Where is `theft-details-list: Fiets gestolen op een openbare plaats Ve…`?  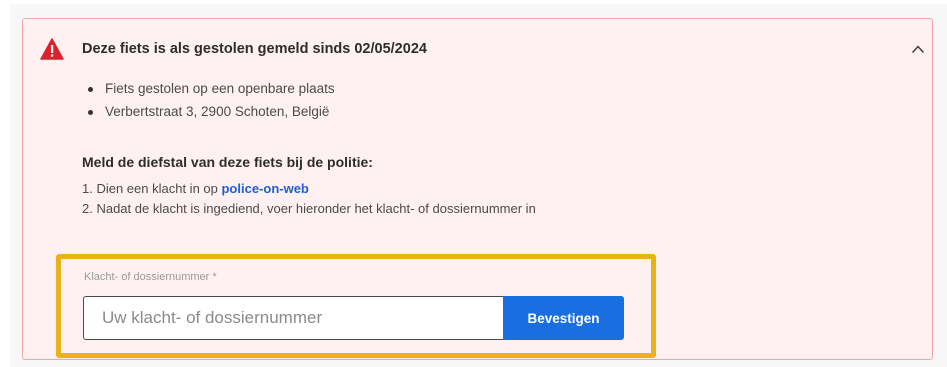
theft-details-list: Fiets gestolen op een openbare plaats Ve… is located at coordinates (210, 103).